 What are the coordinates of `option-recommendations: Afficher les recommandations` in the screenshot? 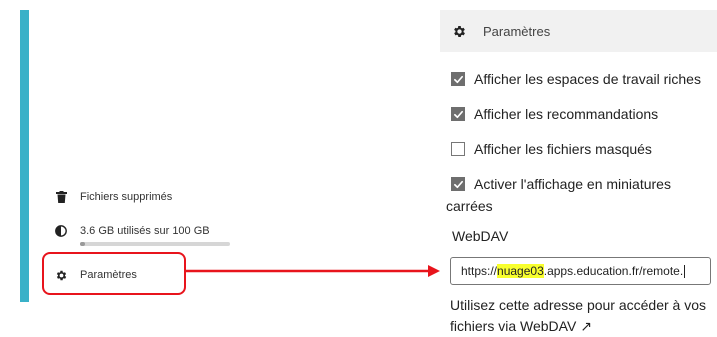 It's located at (554, 114).